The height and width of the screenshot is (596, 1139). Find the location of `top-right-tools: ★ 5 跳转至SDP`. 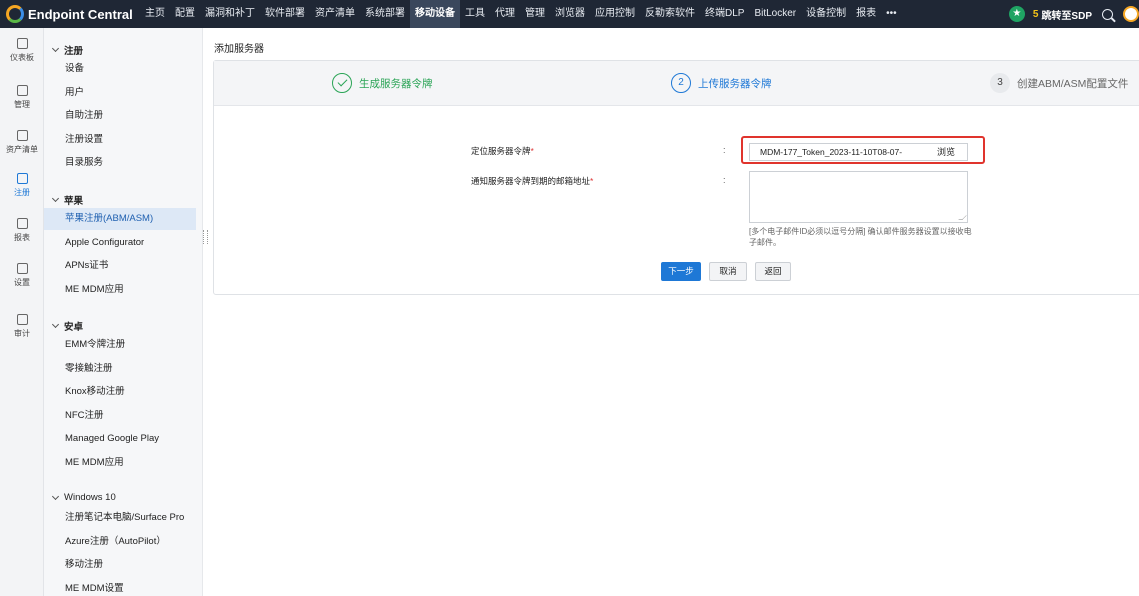

top-right-tools: ★ 5 跳转至SDP is located at coordinates (1073, 14).